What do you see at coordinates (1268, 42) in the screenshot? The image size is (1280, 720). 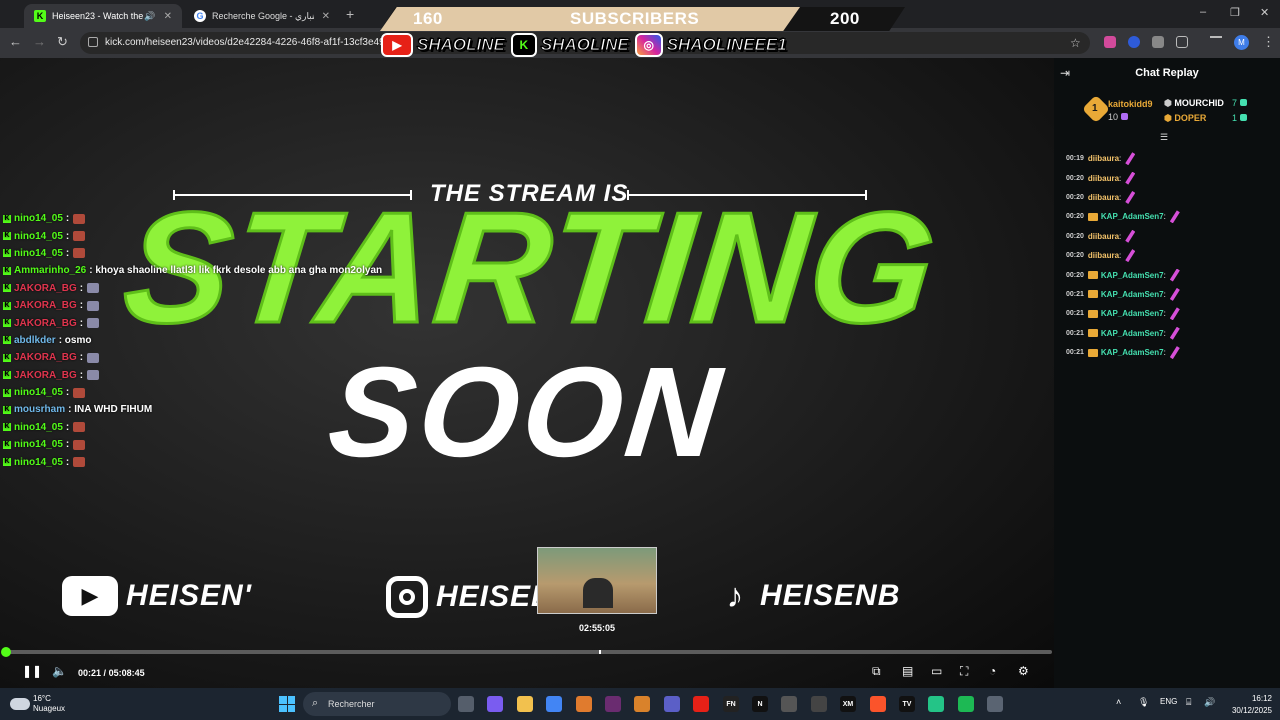 I see `browser-menu-icon: ⋮` at bounding box center [1268, 42].